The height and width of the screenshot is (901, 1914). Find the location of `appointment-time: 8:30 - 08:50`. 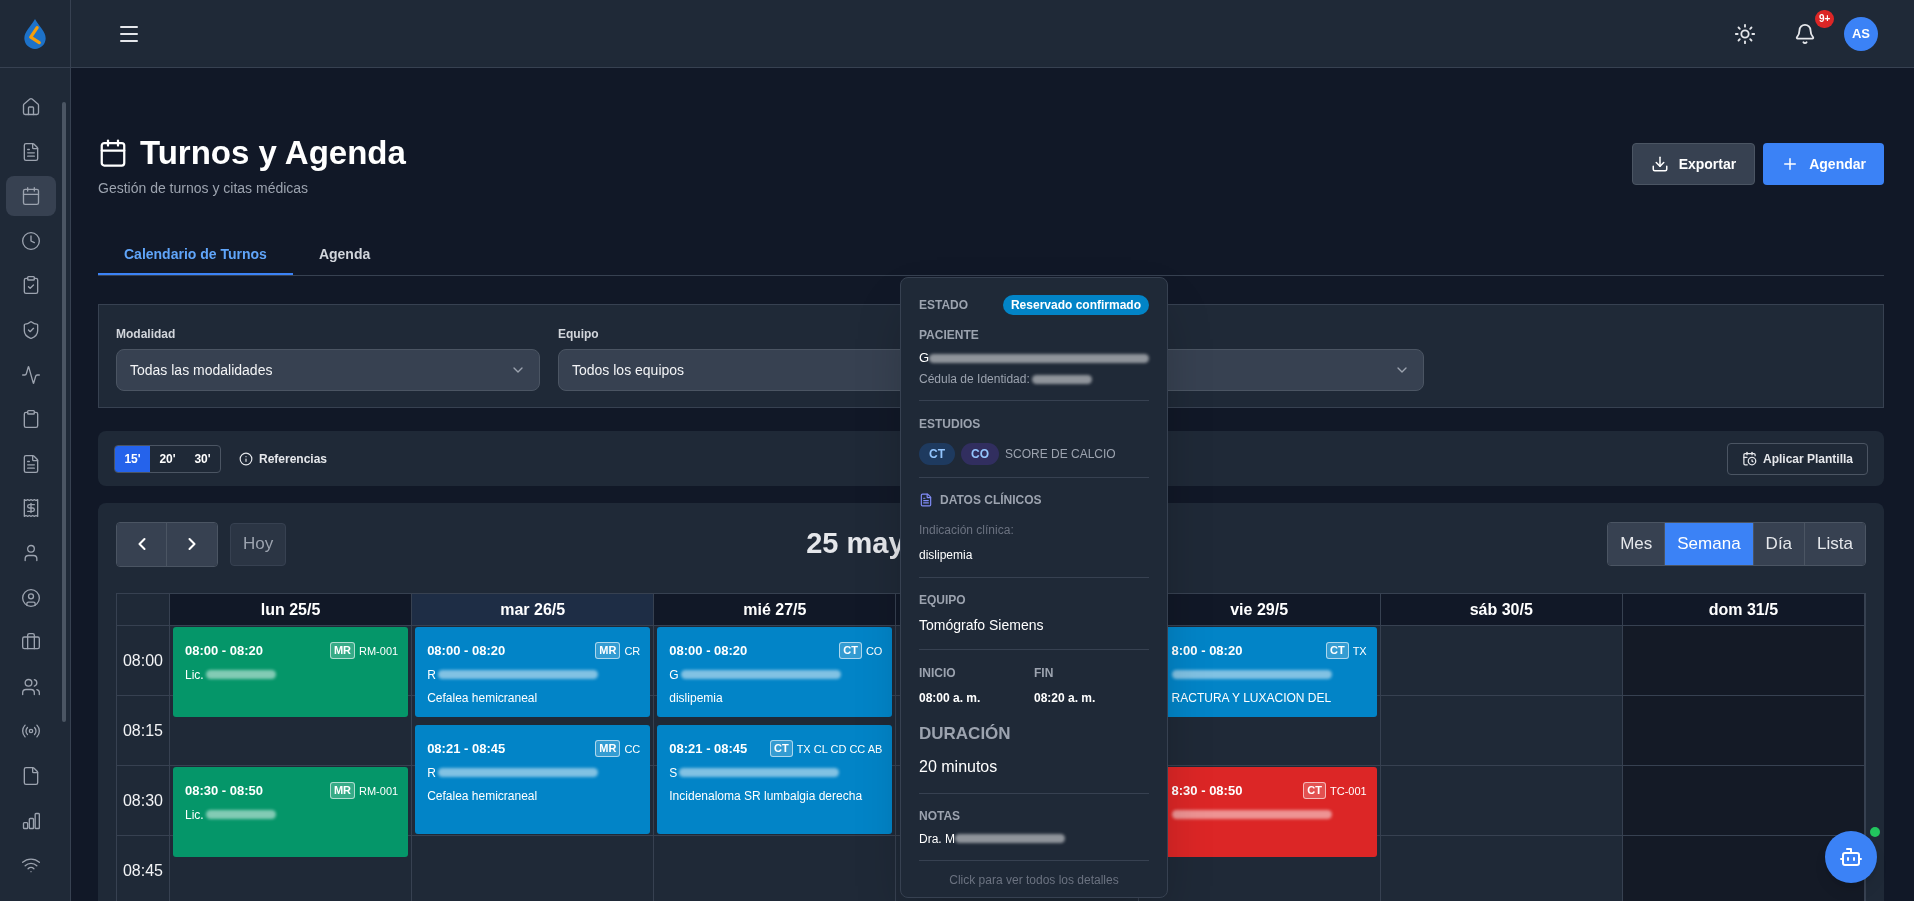

appointment-time: 8:30 - 08:50 is located at coordinates (1207, 791).